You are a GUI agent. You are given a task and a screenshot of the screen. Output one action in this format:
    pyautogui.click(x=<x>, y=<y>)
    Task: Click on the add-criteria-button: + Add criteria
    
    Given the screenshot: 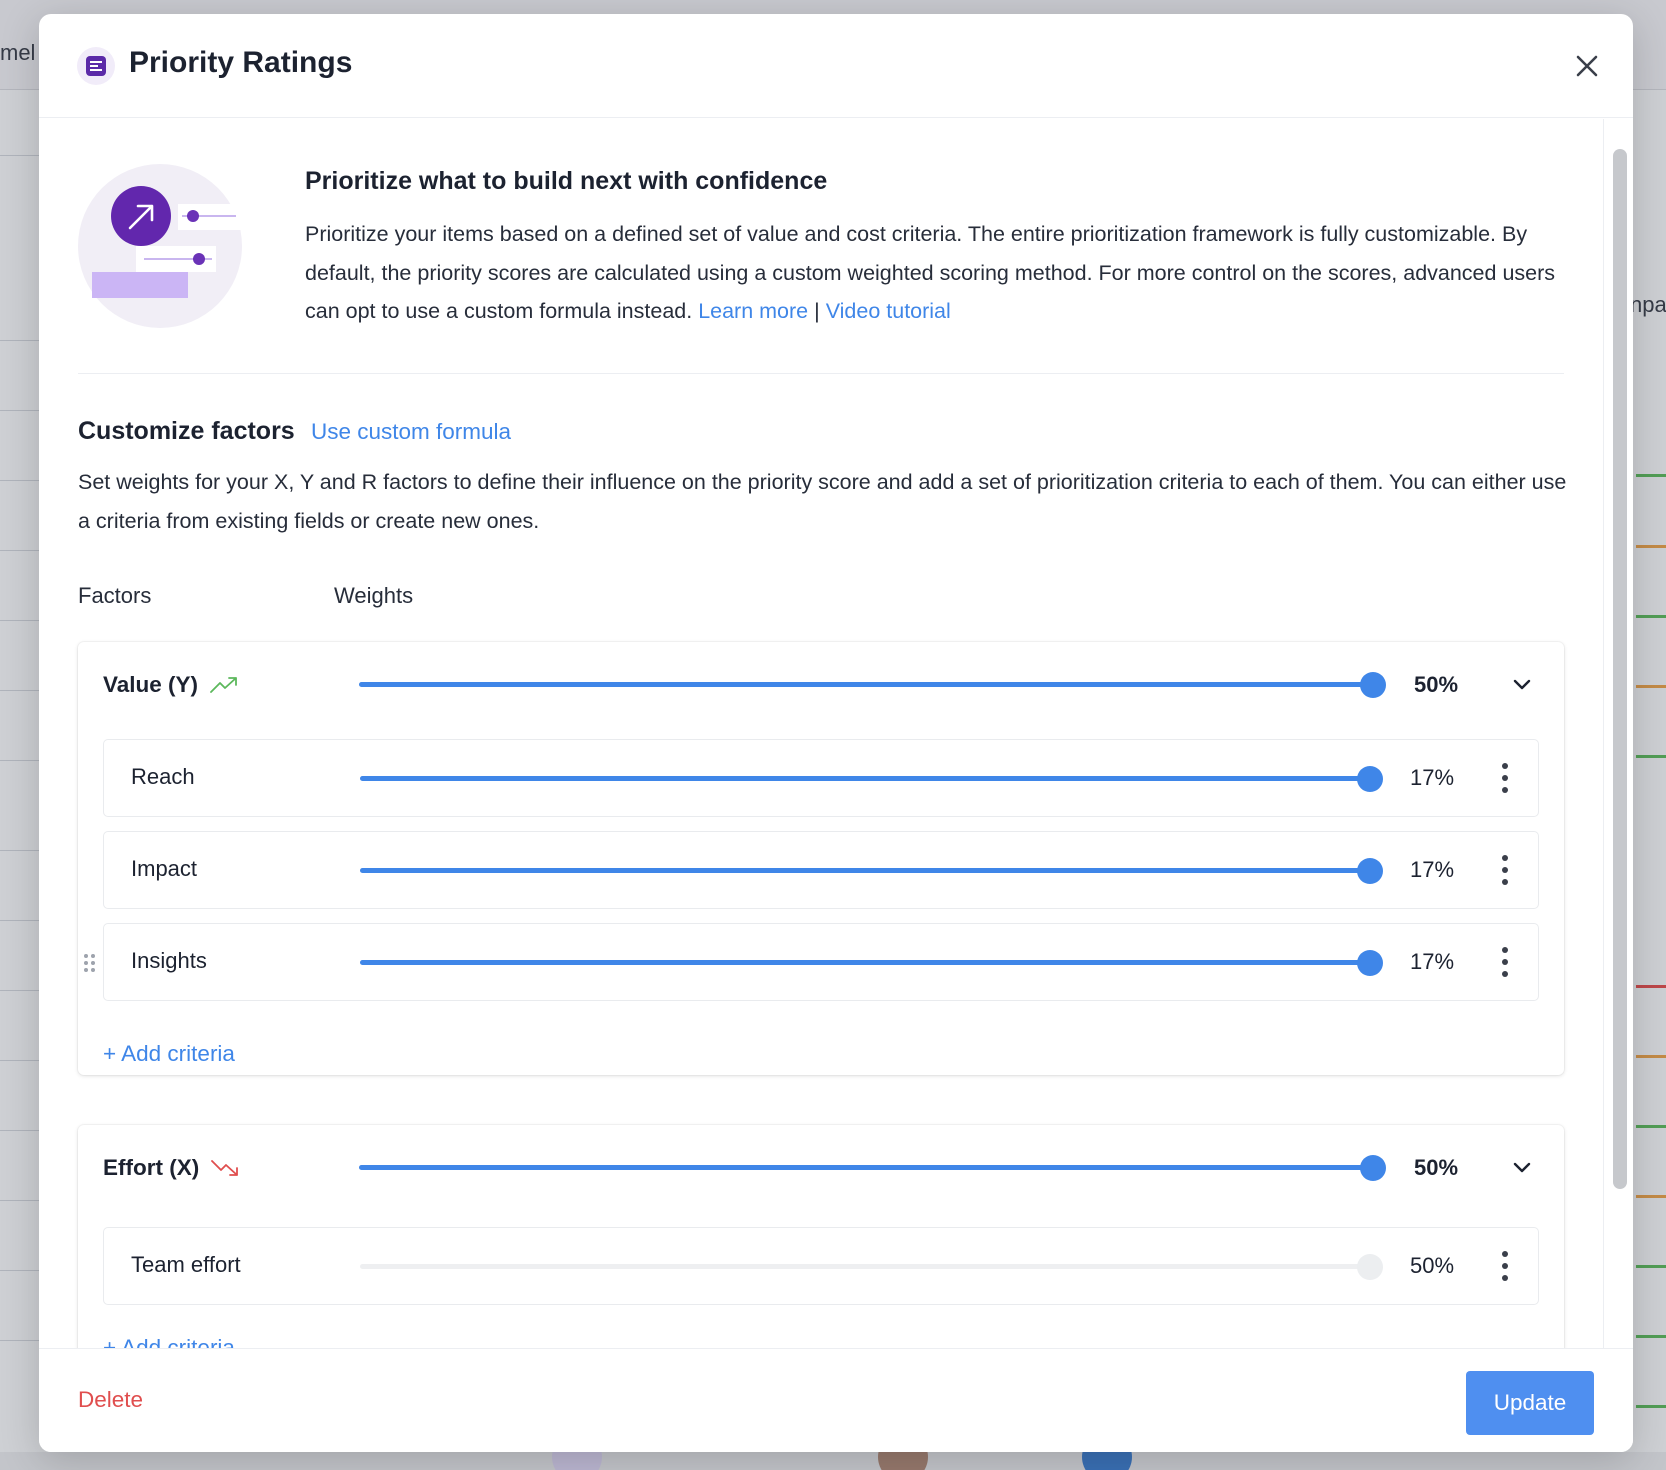 What is the action you would take?
    pyautogui.click(x=169, y=1054)
    